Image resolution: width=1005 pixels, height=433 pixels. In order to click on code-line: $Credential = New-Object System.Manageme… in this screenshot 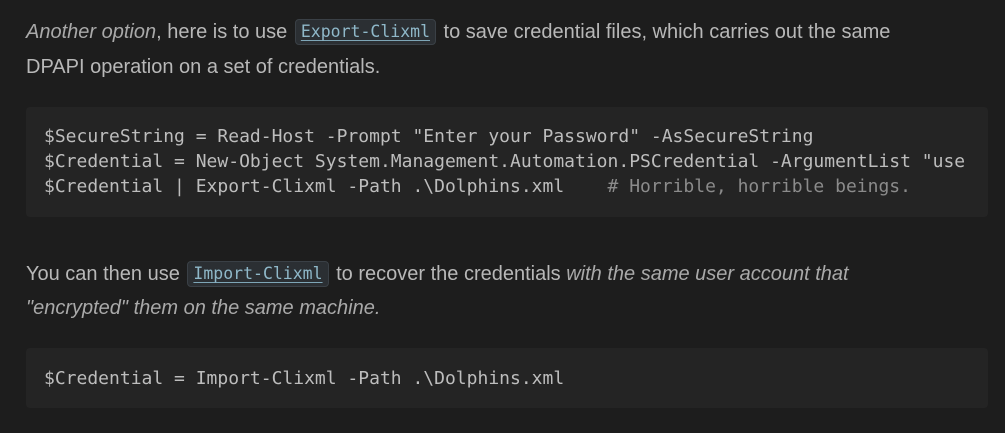, I will do `click(505, 161)`.